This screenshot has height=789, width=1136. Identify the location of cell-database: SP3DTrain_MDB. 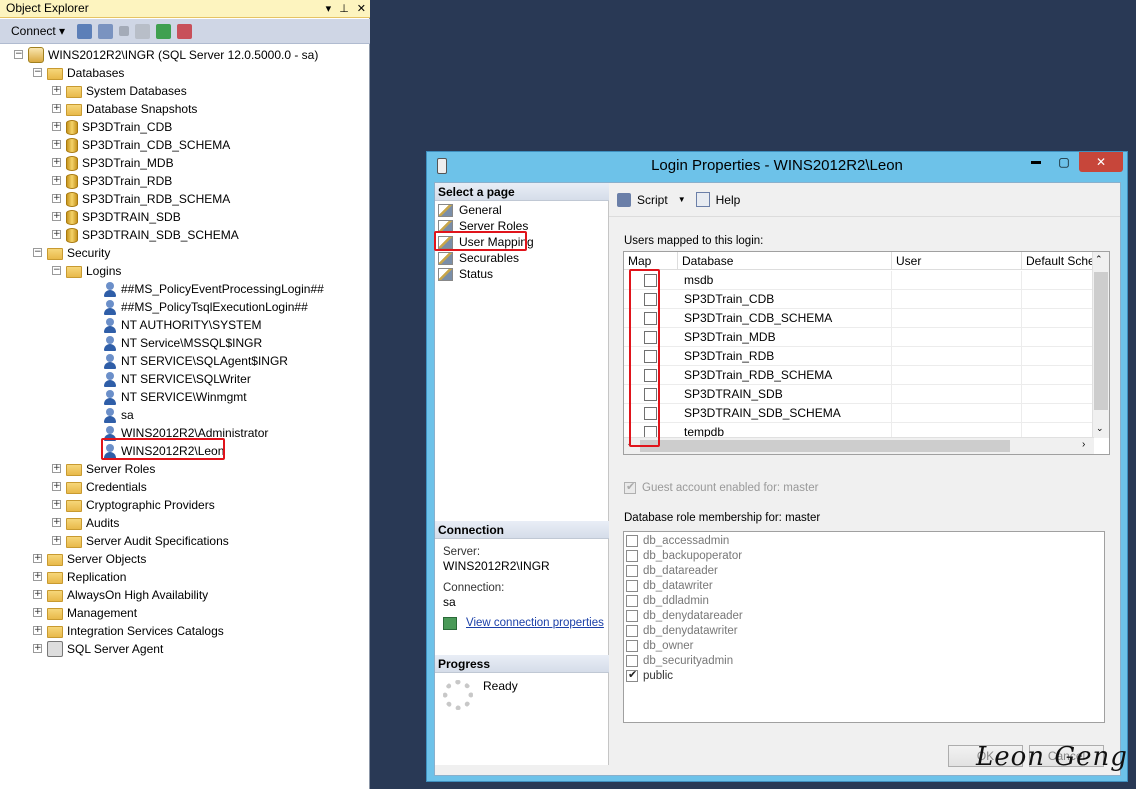
(785, 337).